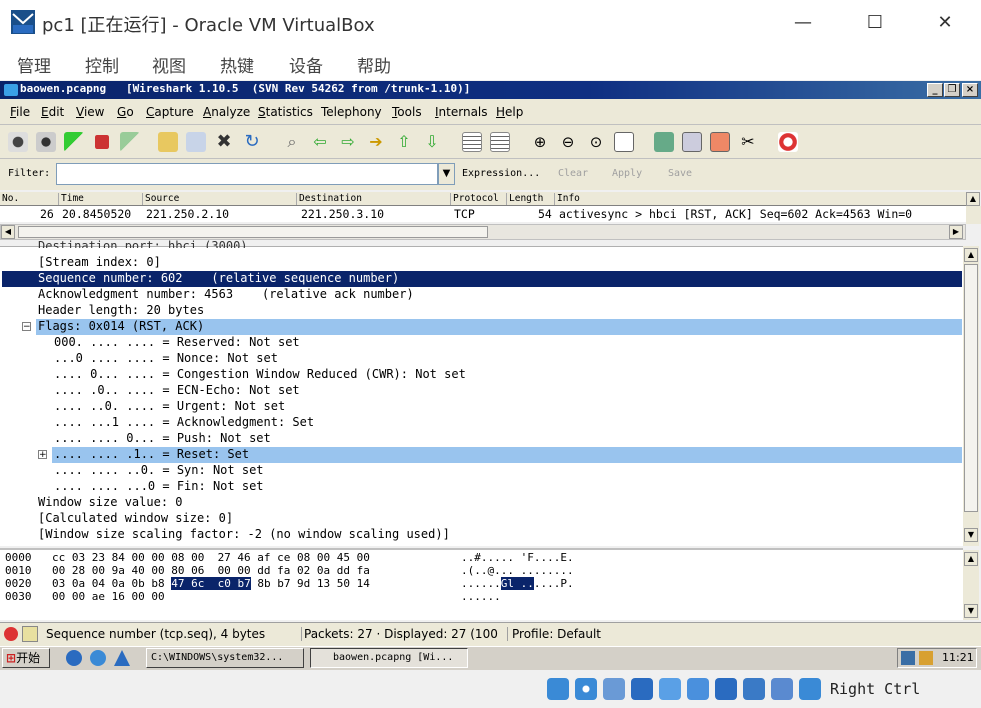  What do you see at coordinates (320, 142) in the screenshot?
I see `back-icon: ⇦` at bounding box center [320, 142].